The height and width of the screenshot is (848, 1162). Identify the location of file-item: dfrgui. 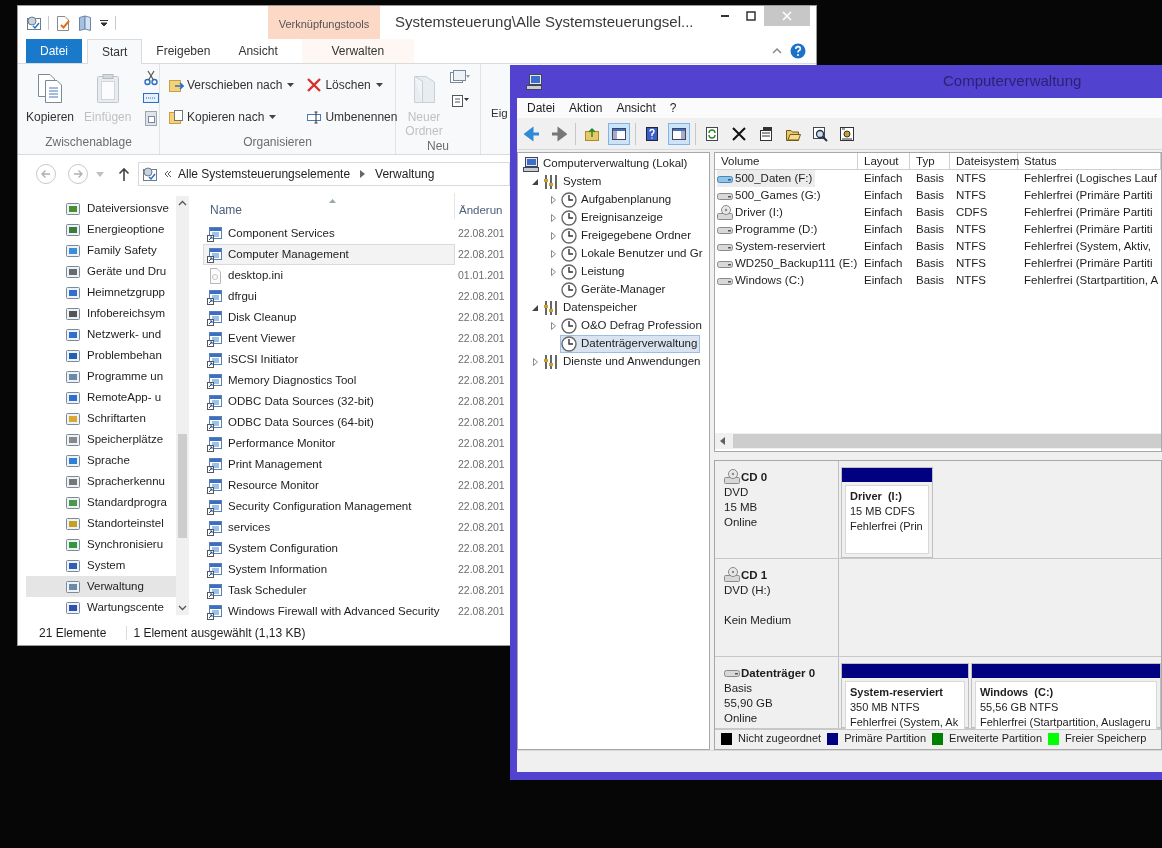
(329, 296).